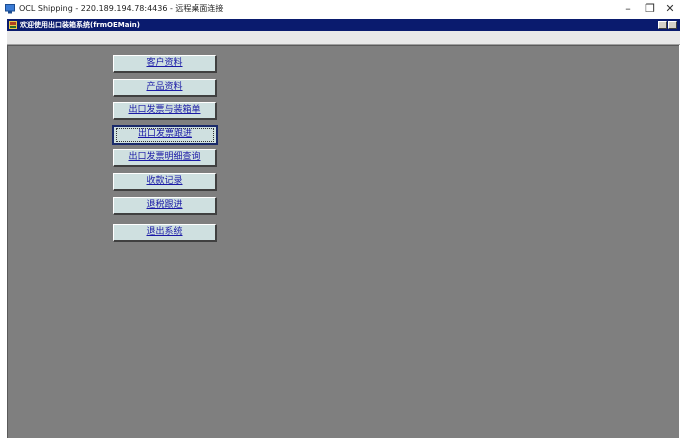  Describe the element at coordinates (669, 9) in the screenshot. I see `close-button: ✕` at that location.